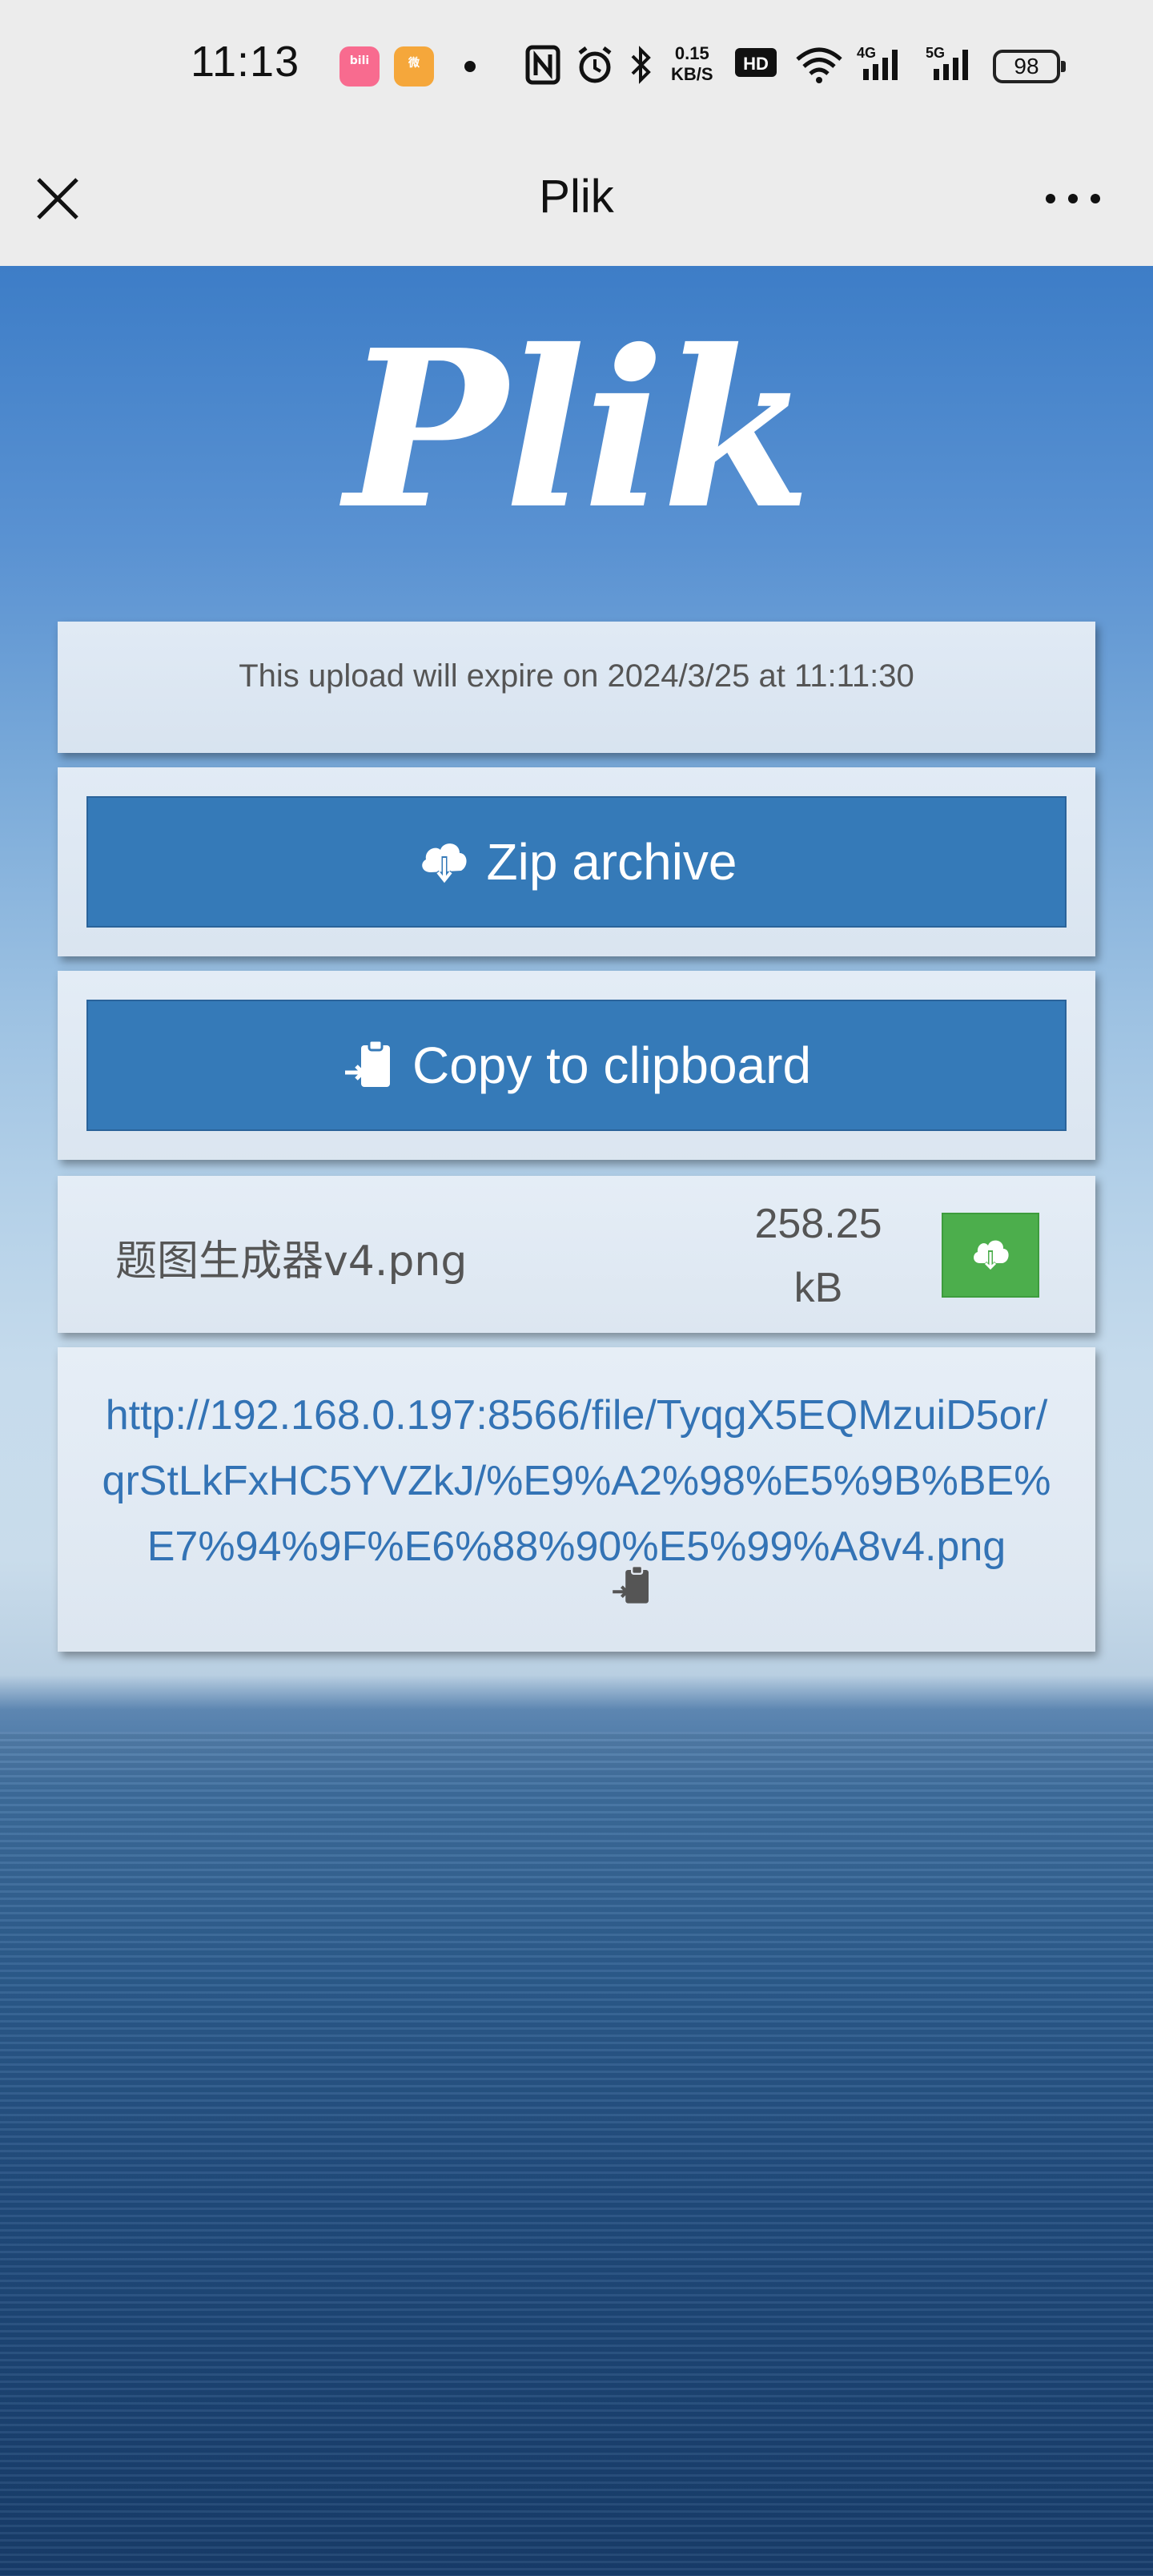  What do you see at coordinates (947, 62) in the screenshot?
I see `signal-5g-icon: 5G` at bounding box center [947, 62].